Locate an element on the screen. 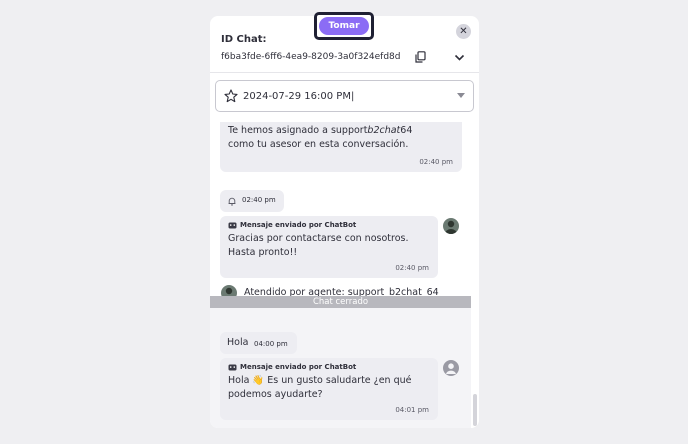 The width and height of the screenshot is (688, 444). scrollbar-track is located at coordinates (475, 275).